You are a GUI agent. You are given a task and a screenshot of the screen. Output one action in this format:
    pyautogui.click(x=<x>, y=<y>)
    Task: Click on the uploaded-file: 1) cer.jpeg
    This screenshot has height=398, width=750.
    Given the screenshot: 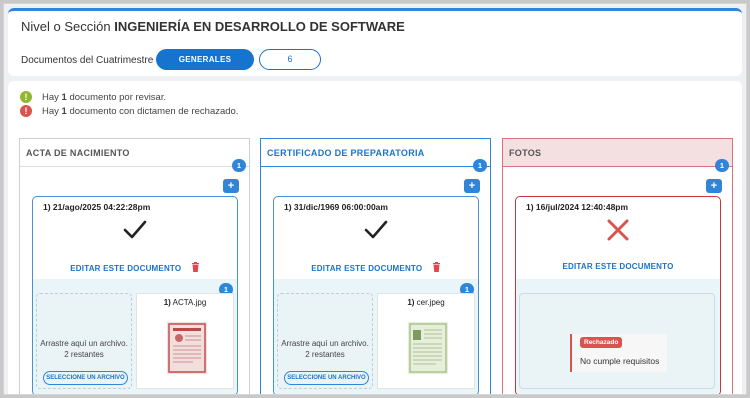 What is the action you would take?
    pyautogui.click(x=426, y=341)
    